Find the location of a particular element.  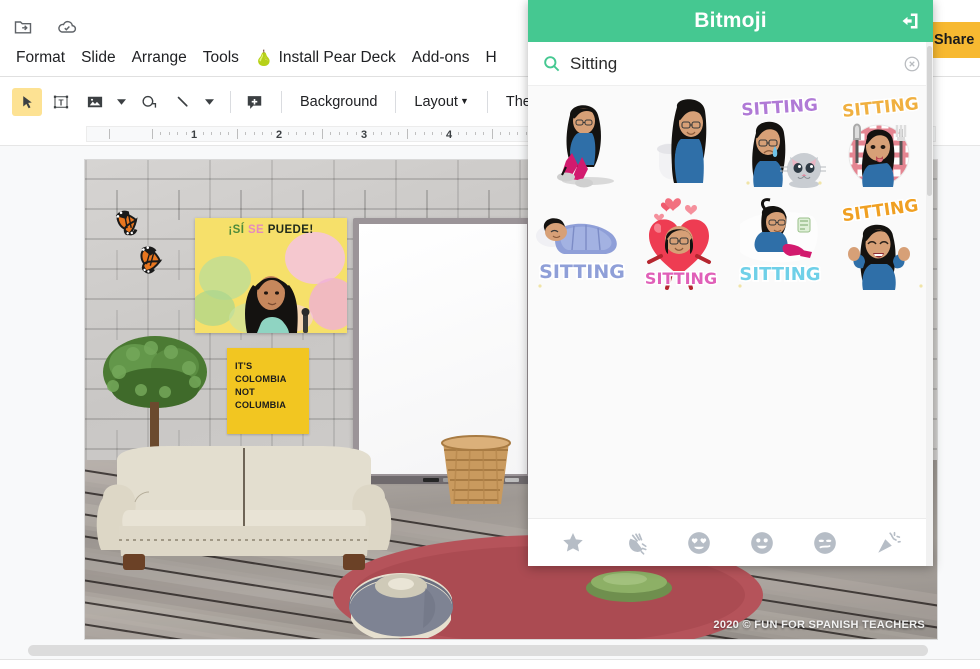

ruler-number: 3 is located at coordinates (364, 135).